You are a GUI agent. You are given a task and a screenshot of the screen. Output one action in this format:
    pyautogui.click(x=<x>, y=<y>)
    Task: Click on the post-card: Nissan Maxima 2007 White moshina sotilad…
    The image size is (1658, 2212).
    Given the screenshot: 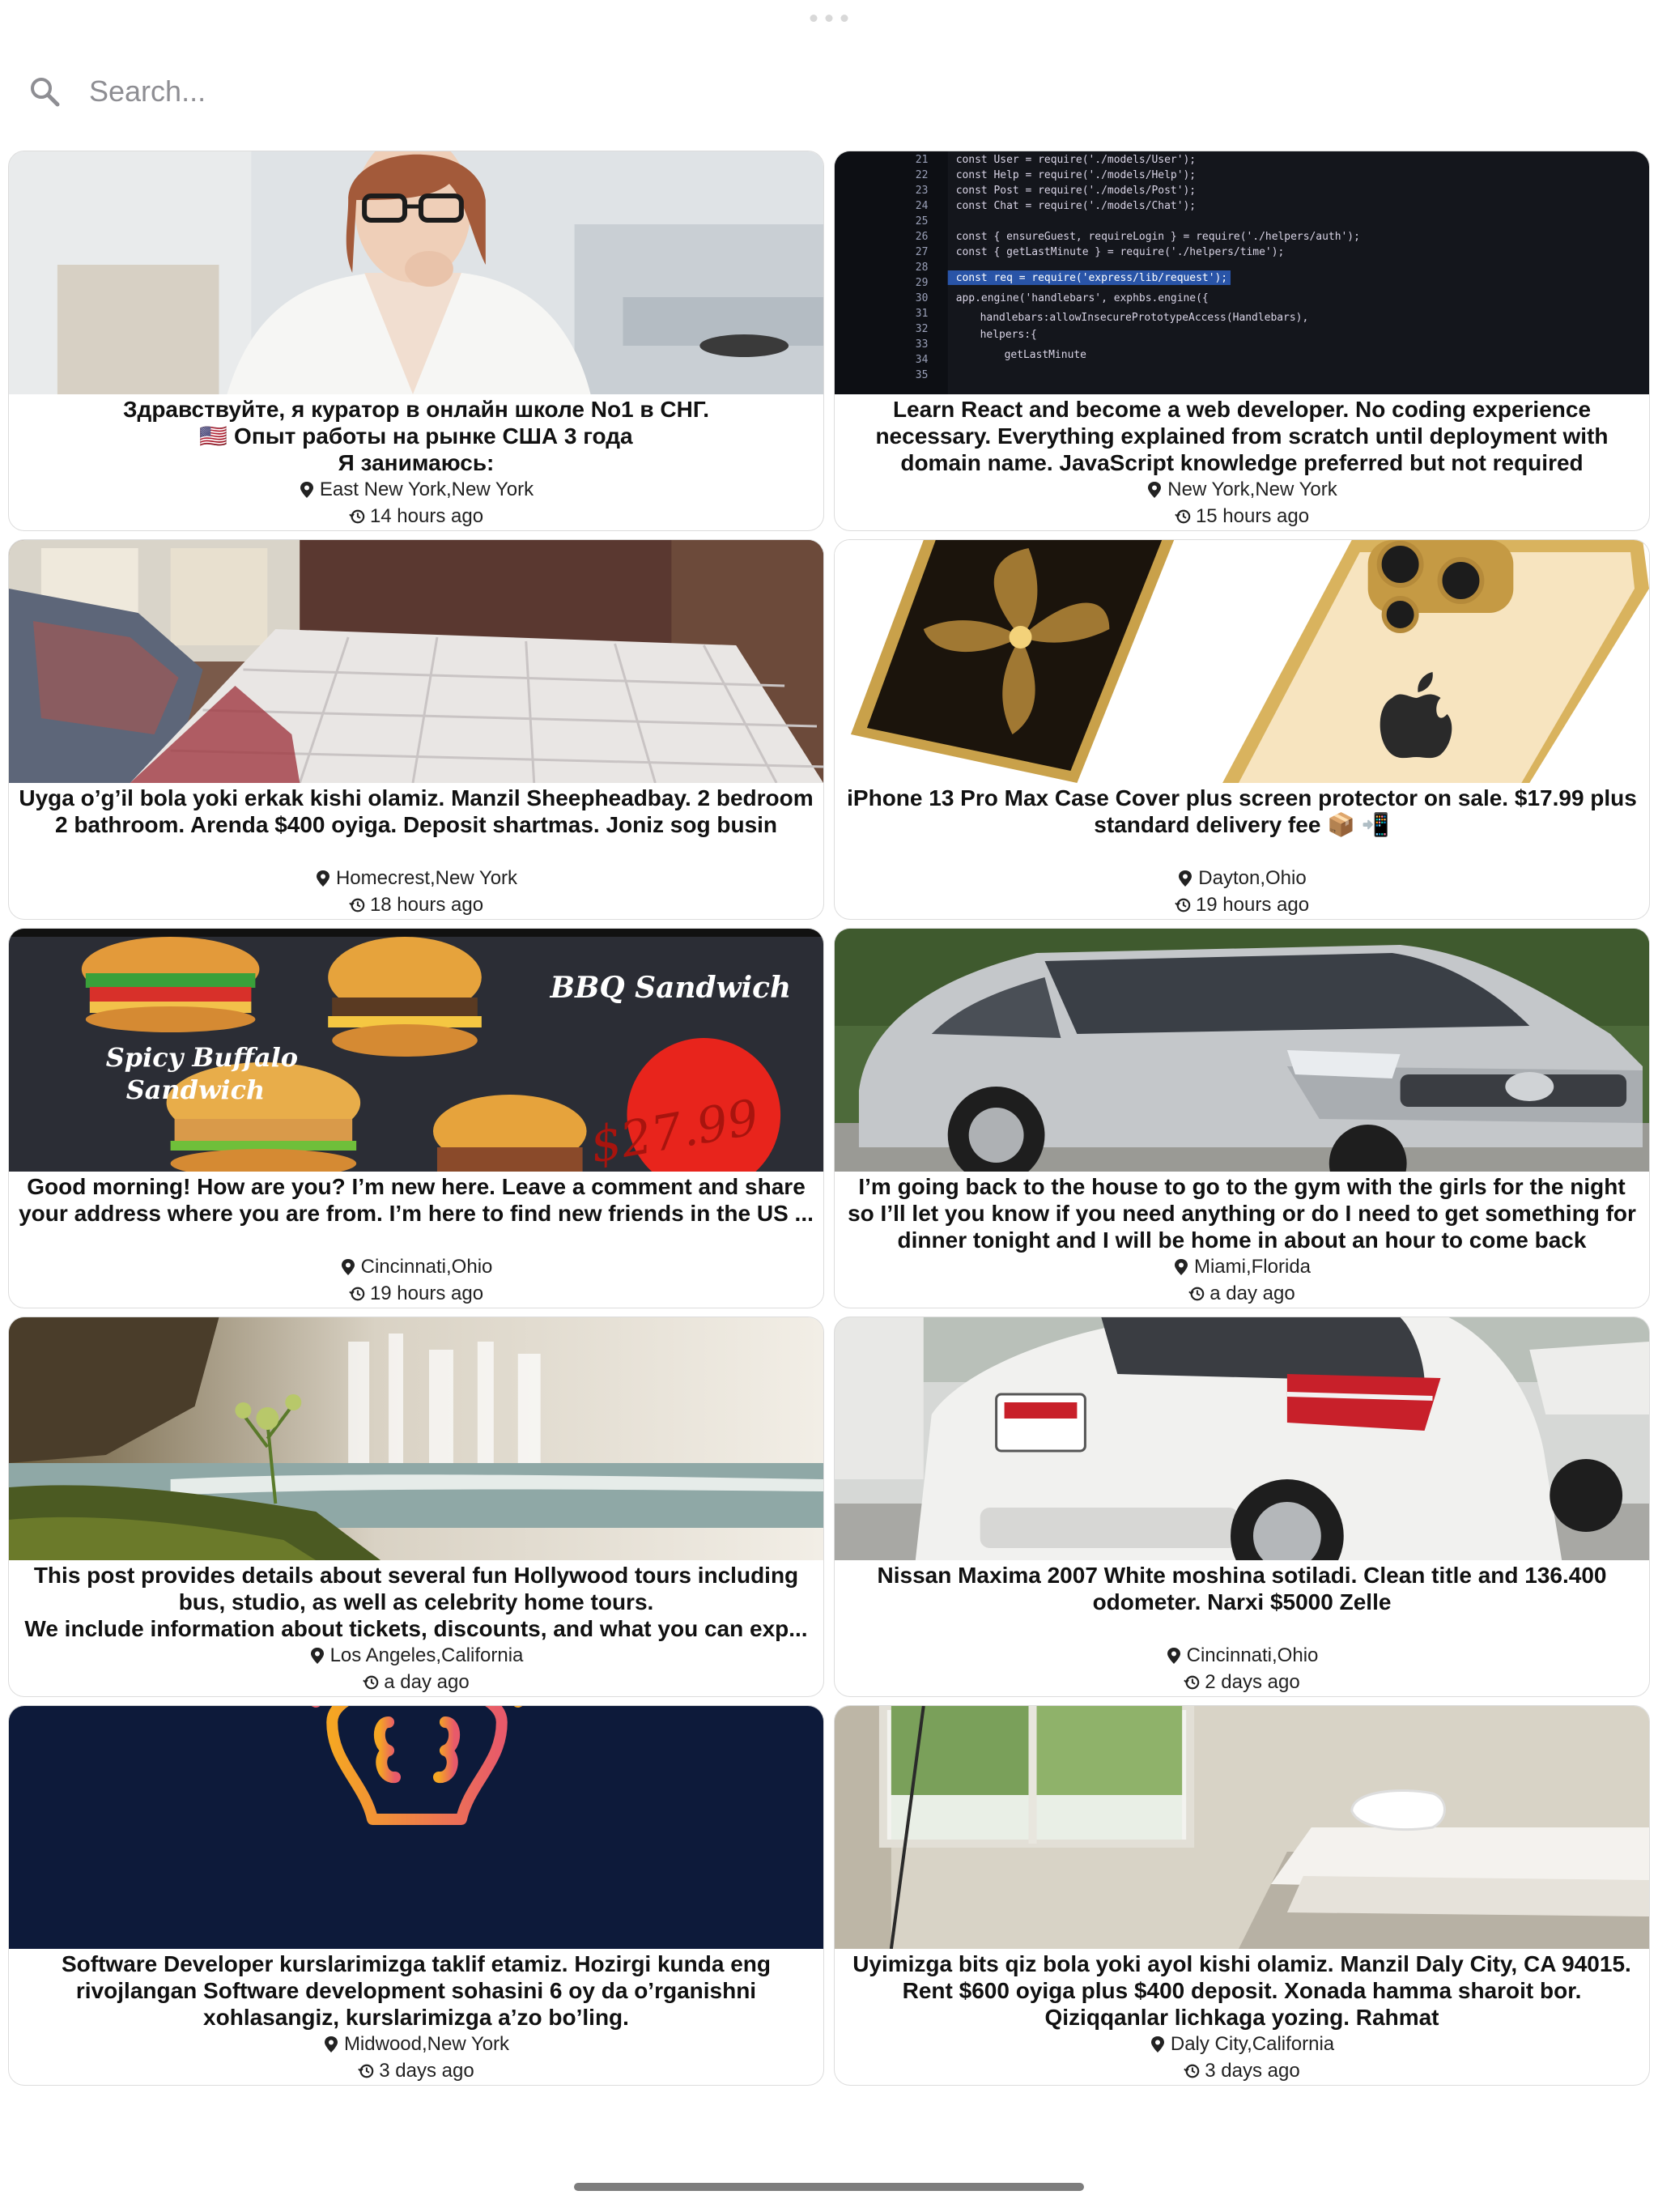 What is the action you would take?
    pyautogui.click(x=1242, y=1507)
    